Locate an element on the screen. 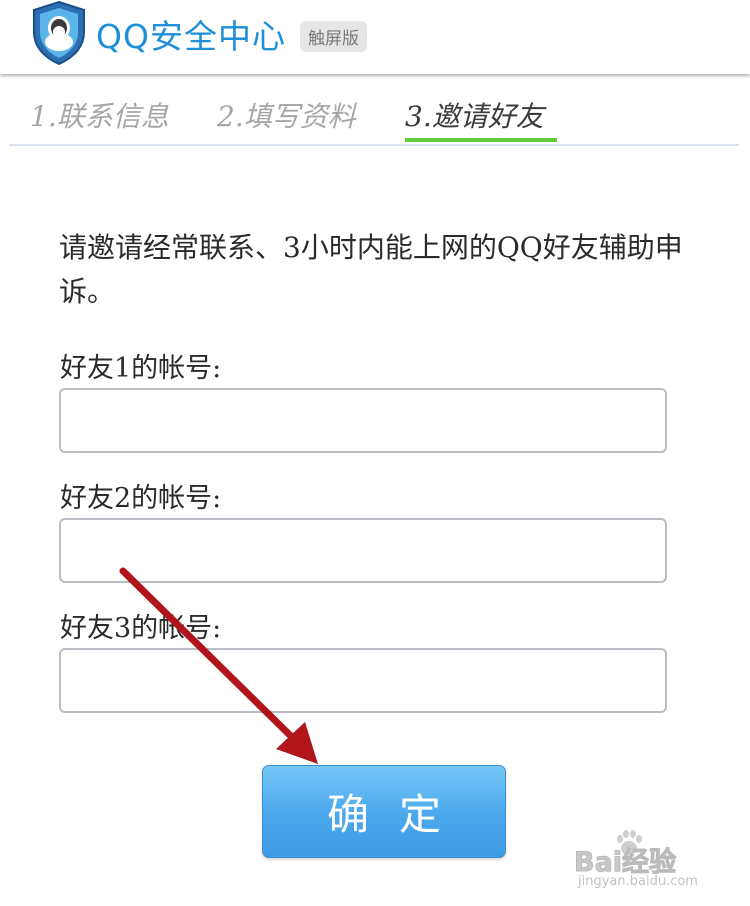  instruction-text: 请邀请经常联系、3小时内能上网的QQ好友辅助申诉。 is located at coordinates (371, 269).